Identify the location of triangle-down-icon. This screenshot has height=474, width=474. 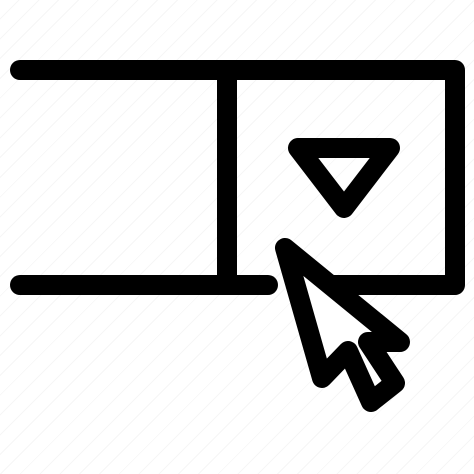
(344, 178).